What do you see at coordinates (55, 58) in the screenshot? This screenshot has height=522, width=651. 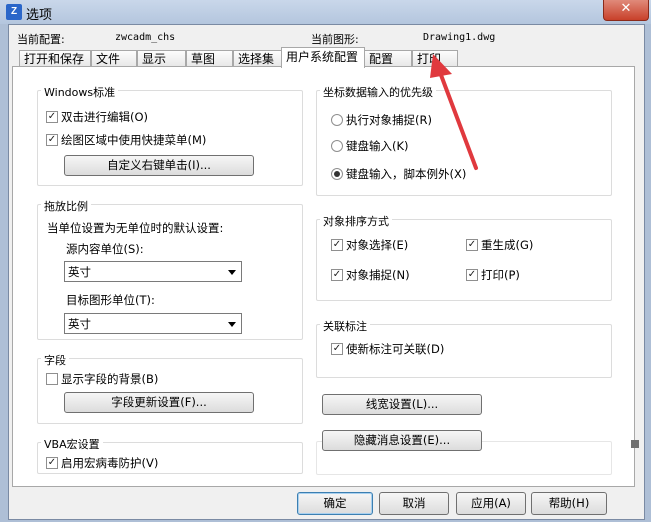 I see `tab-open-save: 打开和保存` at bounding box center [55, 58].